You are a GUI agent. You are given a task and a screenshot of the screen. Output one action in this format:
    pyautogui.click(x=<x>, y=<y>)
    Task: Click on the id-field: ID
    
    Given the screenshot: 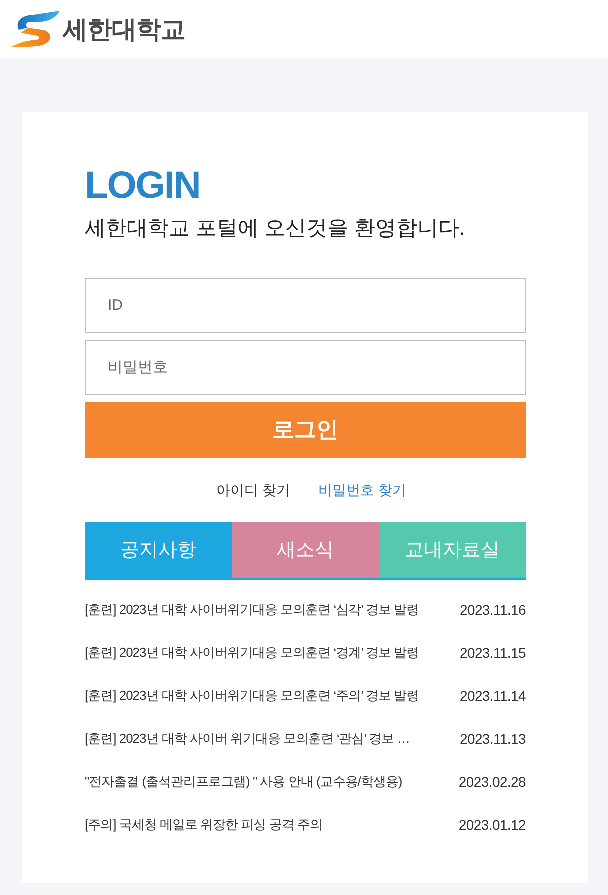 What is the action you would take?
    pyautogui.click(x=305, y=305)
    